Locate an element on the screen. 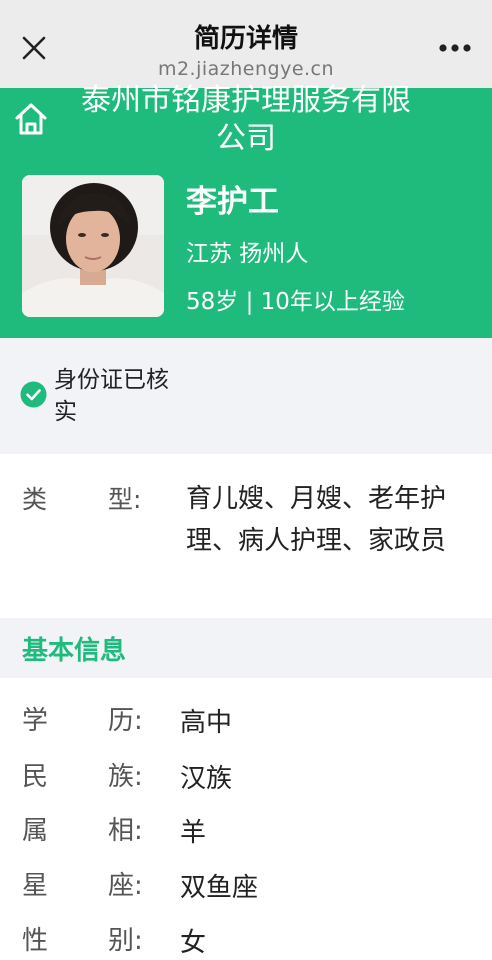 This screenshot has height=960, width=492. browser-topbar: 简历详情 m2.jiazhengye.cn is located at coordinates (246, 44).